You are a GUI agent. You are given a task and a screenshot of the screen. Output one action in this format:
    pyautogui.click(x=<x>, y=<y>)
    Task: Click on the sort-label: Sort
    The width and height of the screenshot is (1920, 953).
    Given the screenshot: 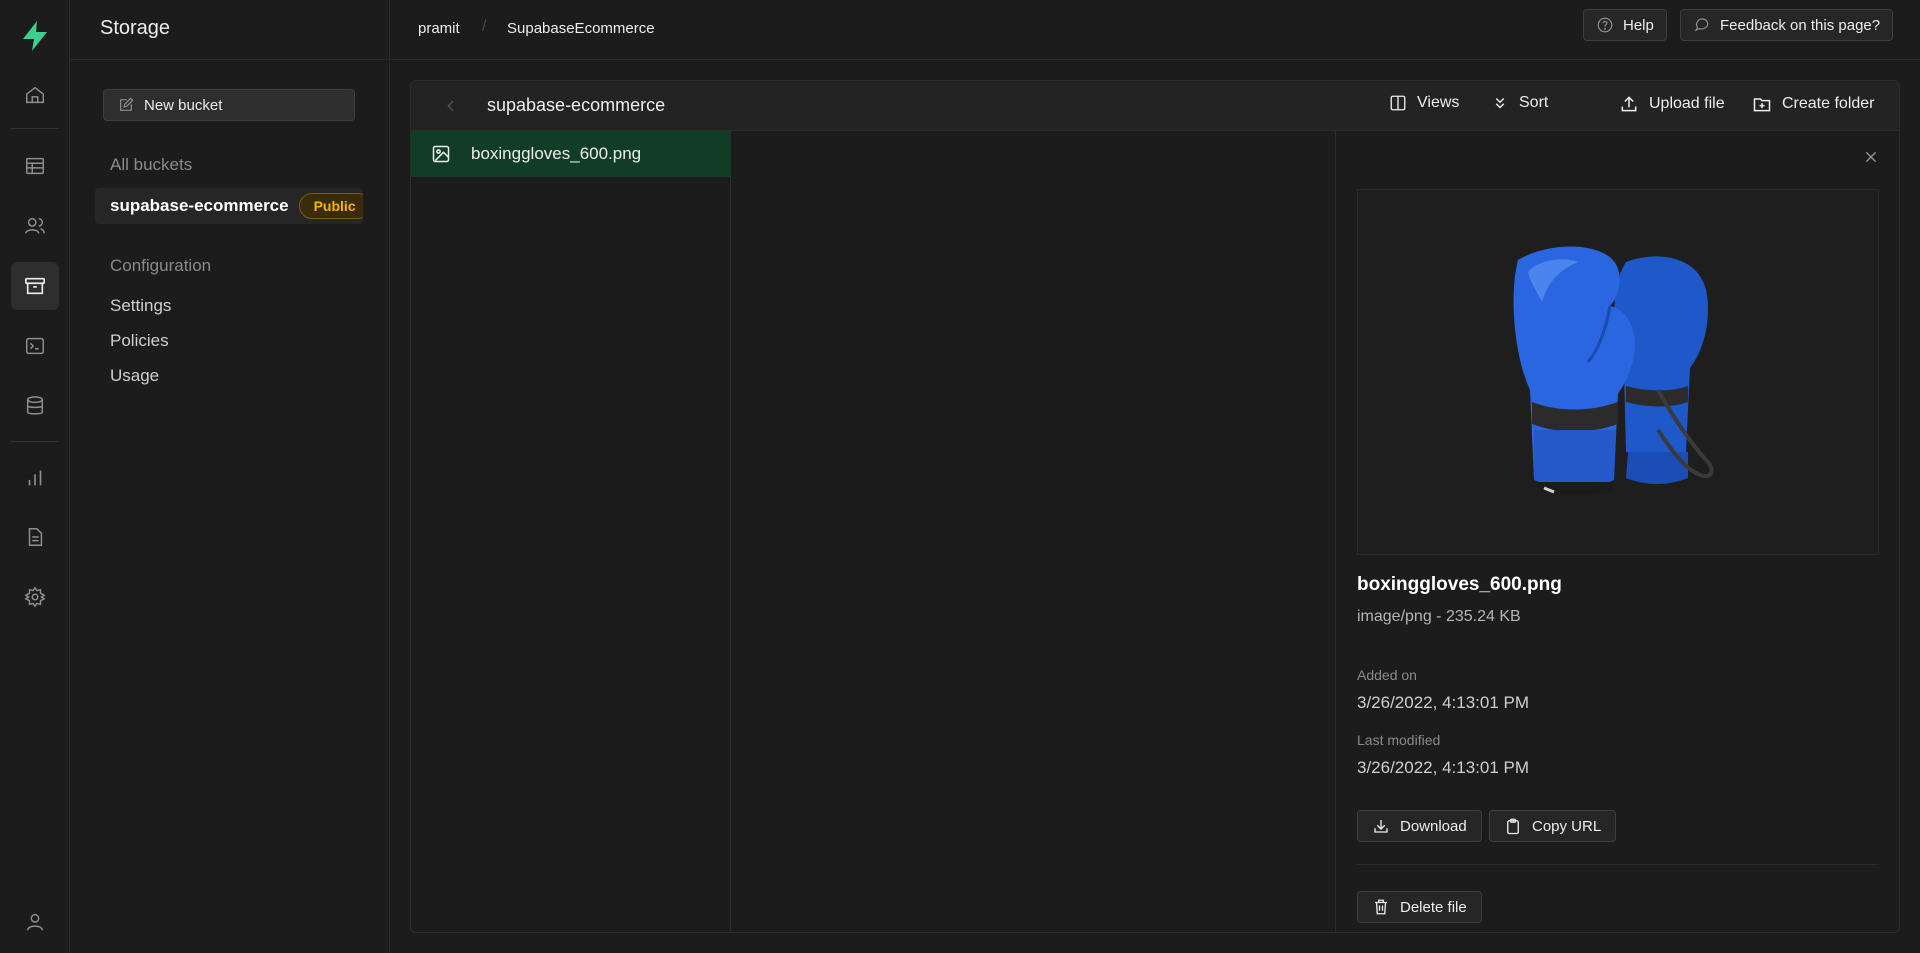 What is the action you would take?
    pyautogui.click(x=1534, y=102)
    